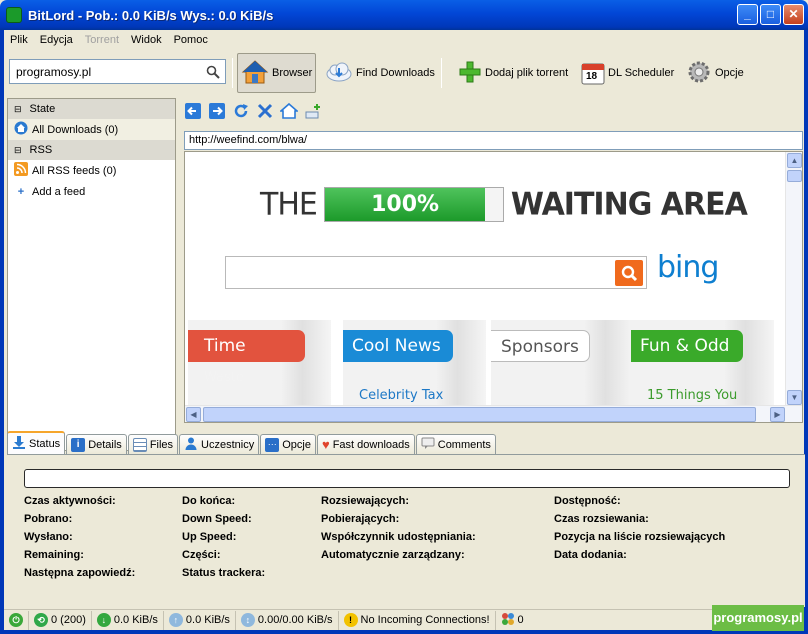  What do you see at coordinates (91, 150) in the screenshot?
I see `rss-header: ⊟ RSS` at bounding box center [91, 150].